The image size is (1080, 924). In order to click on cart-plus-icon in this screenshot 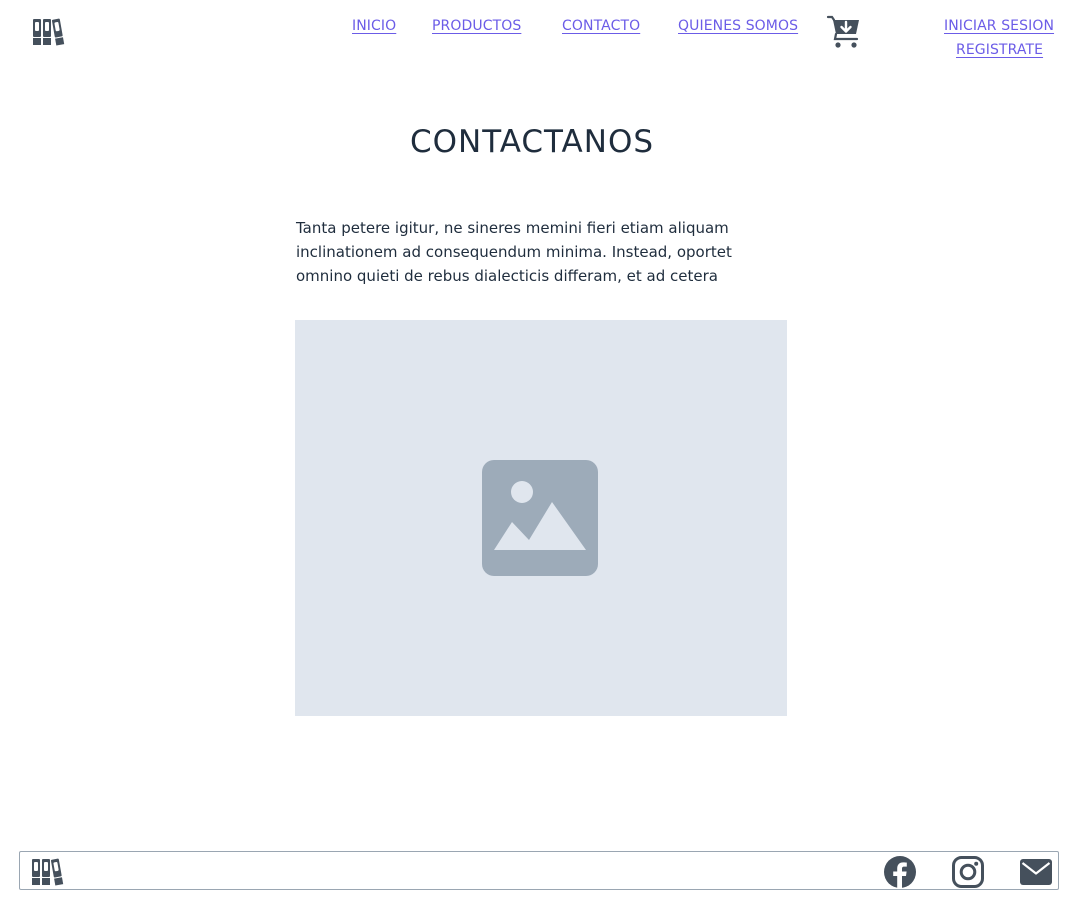, I will do `click(844, 32)`.